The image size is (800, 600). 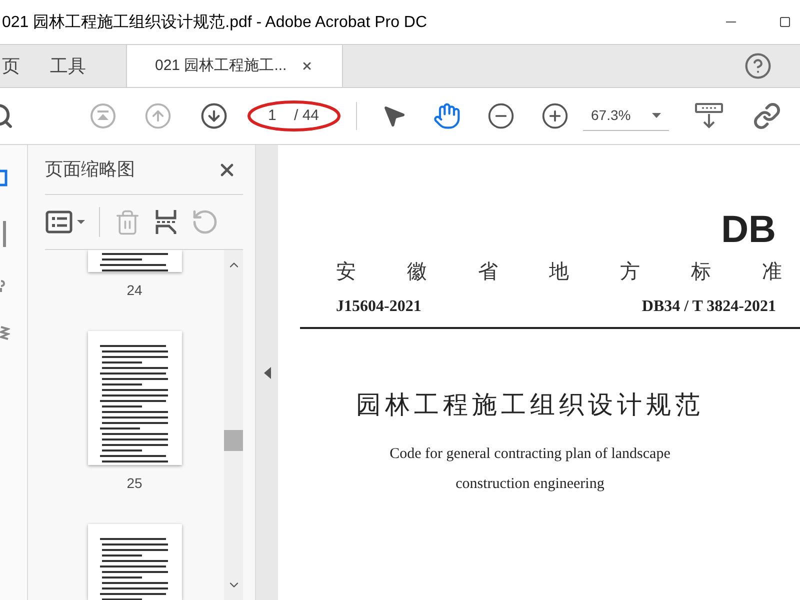 What do you see at coordinates (233, 425) in the screenshot?
I see `scrollbar` at bounding box center [233, 425].